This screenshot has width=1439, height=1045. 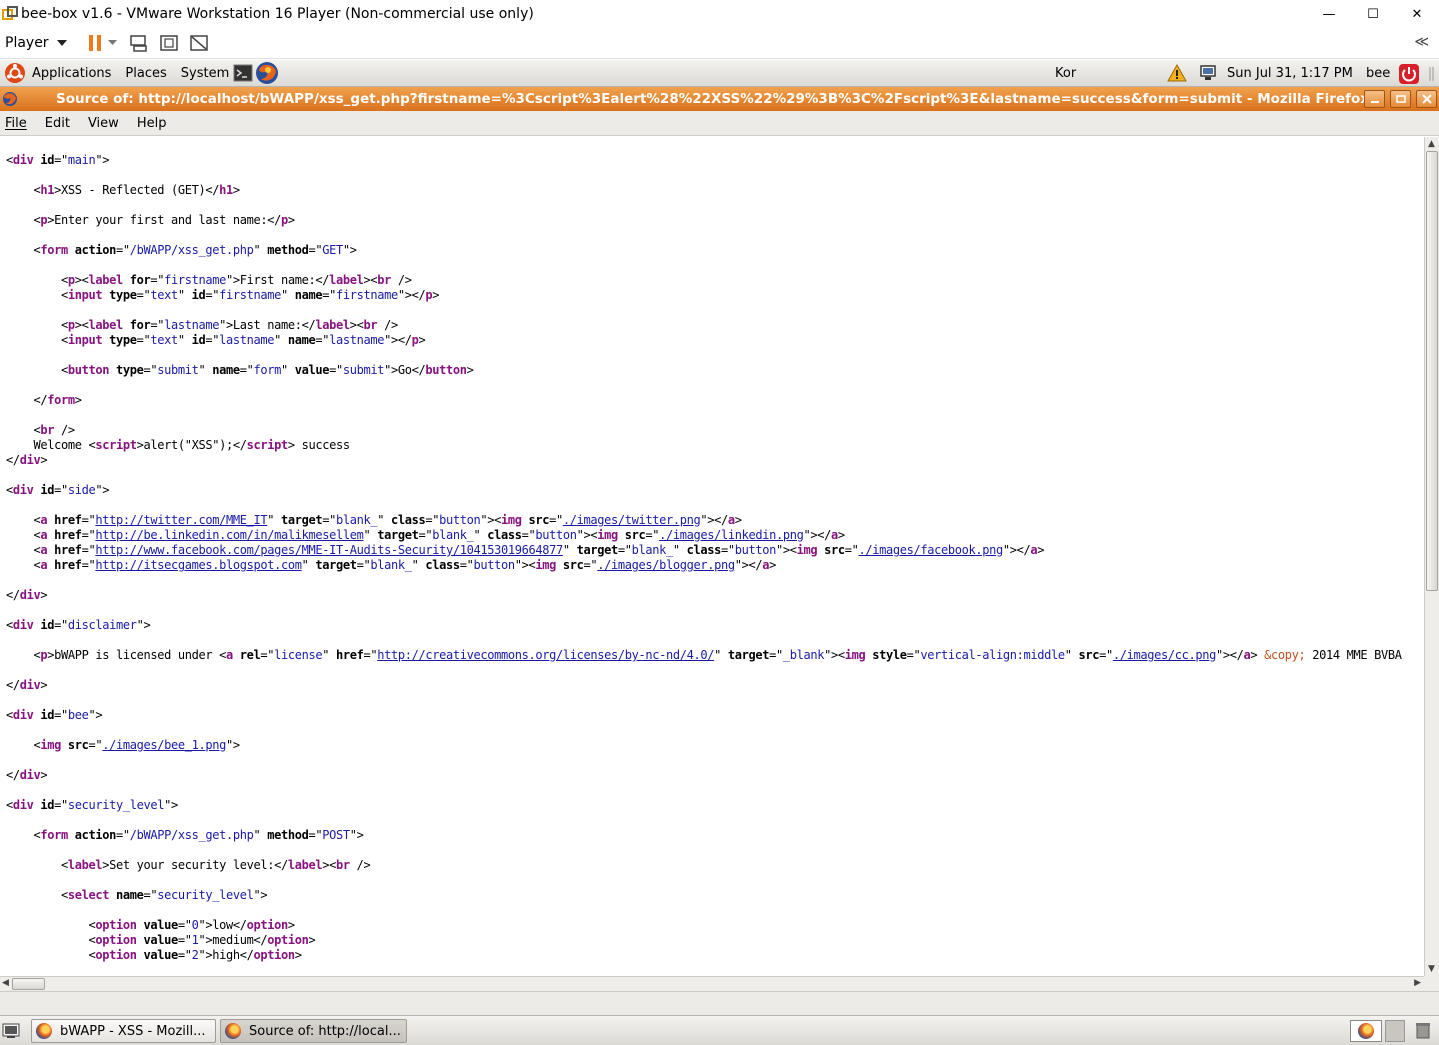 I want to click on blogger-href-link: http://itsecgames.blogspot.com, so click(x=198, y=565).